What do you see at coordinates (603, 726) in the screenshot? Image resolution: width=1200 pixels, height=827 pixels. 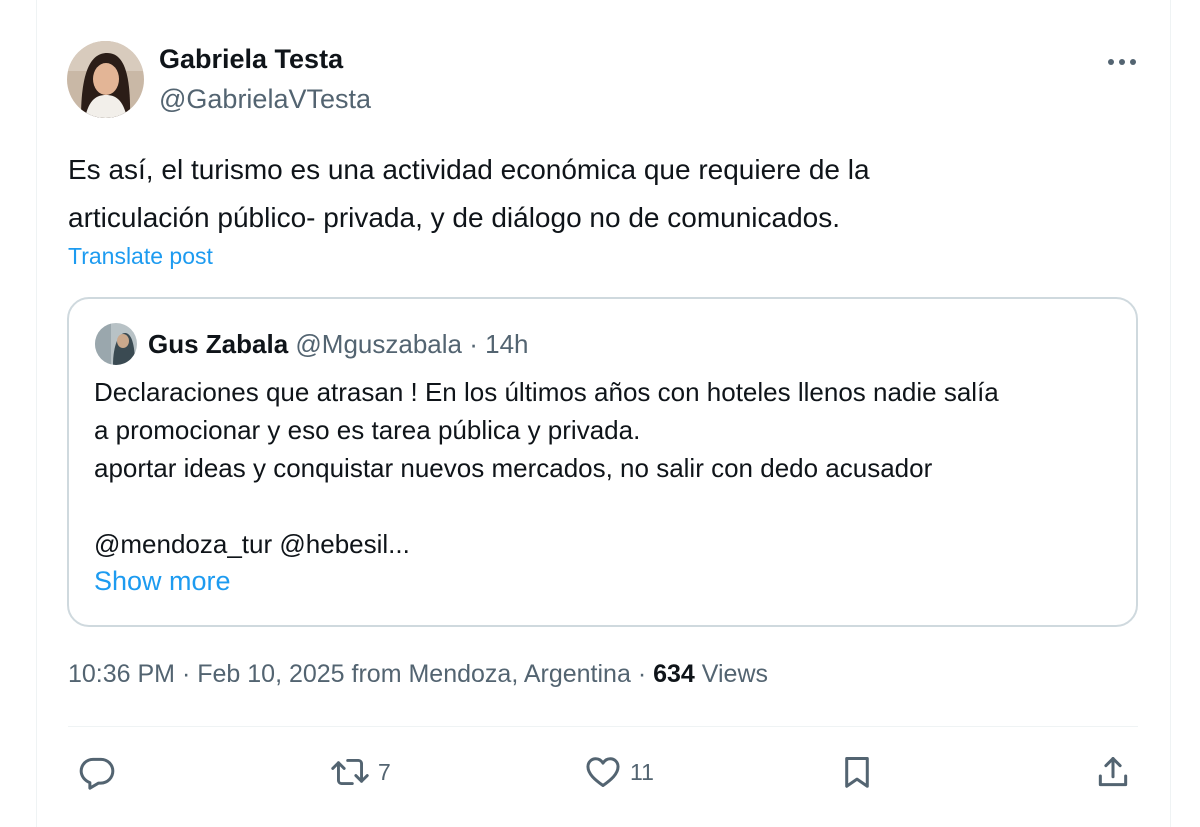 I see `action-bar-divider` at bounding box center [603, 726].